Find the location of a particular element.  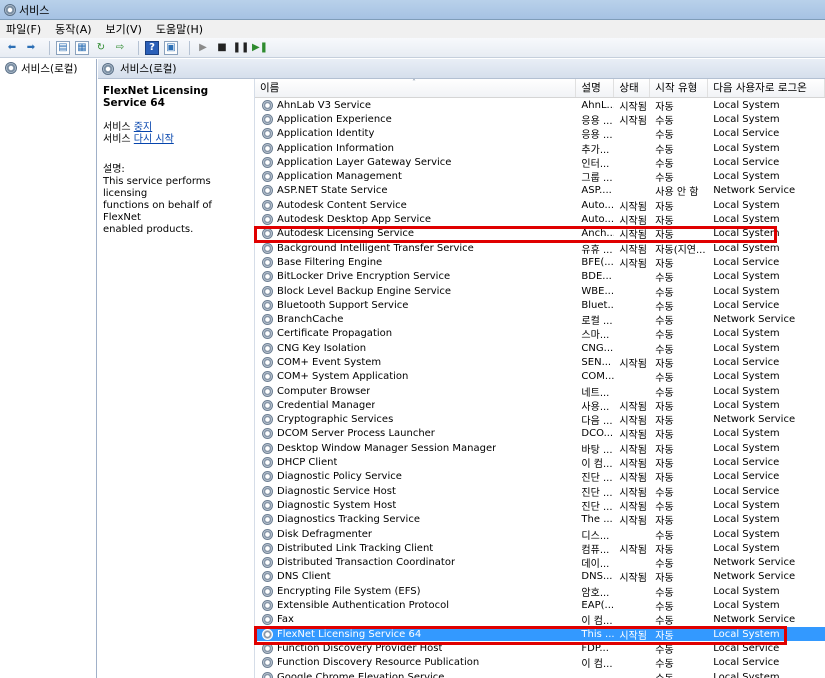

export-list-icon: ⇨ is located at coordinates (120, 48).